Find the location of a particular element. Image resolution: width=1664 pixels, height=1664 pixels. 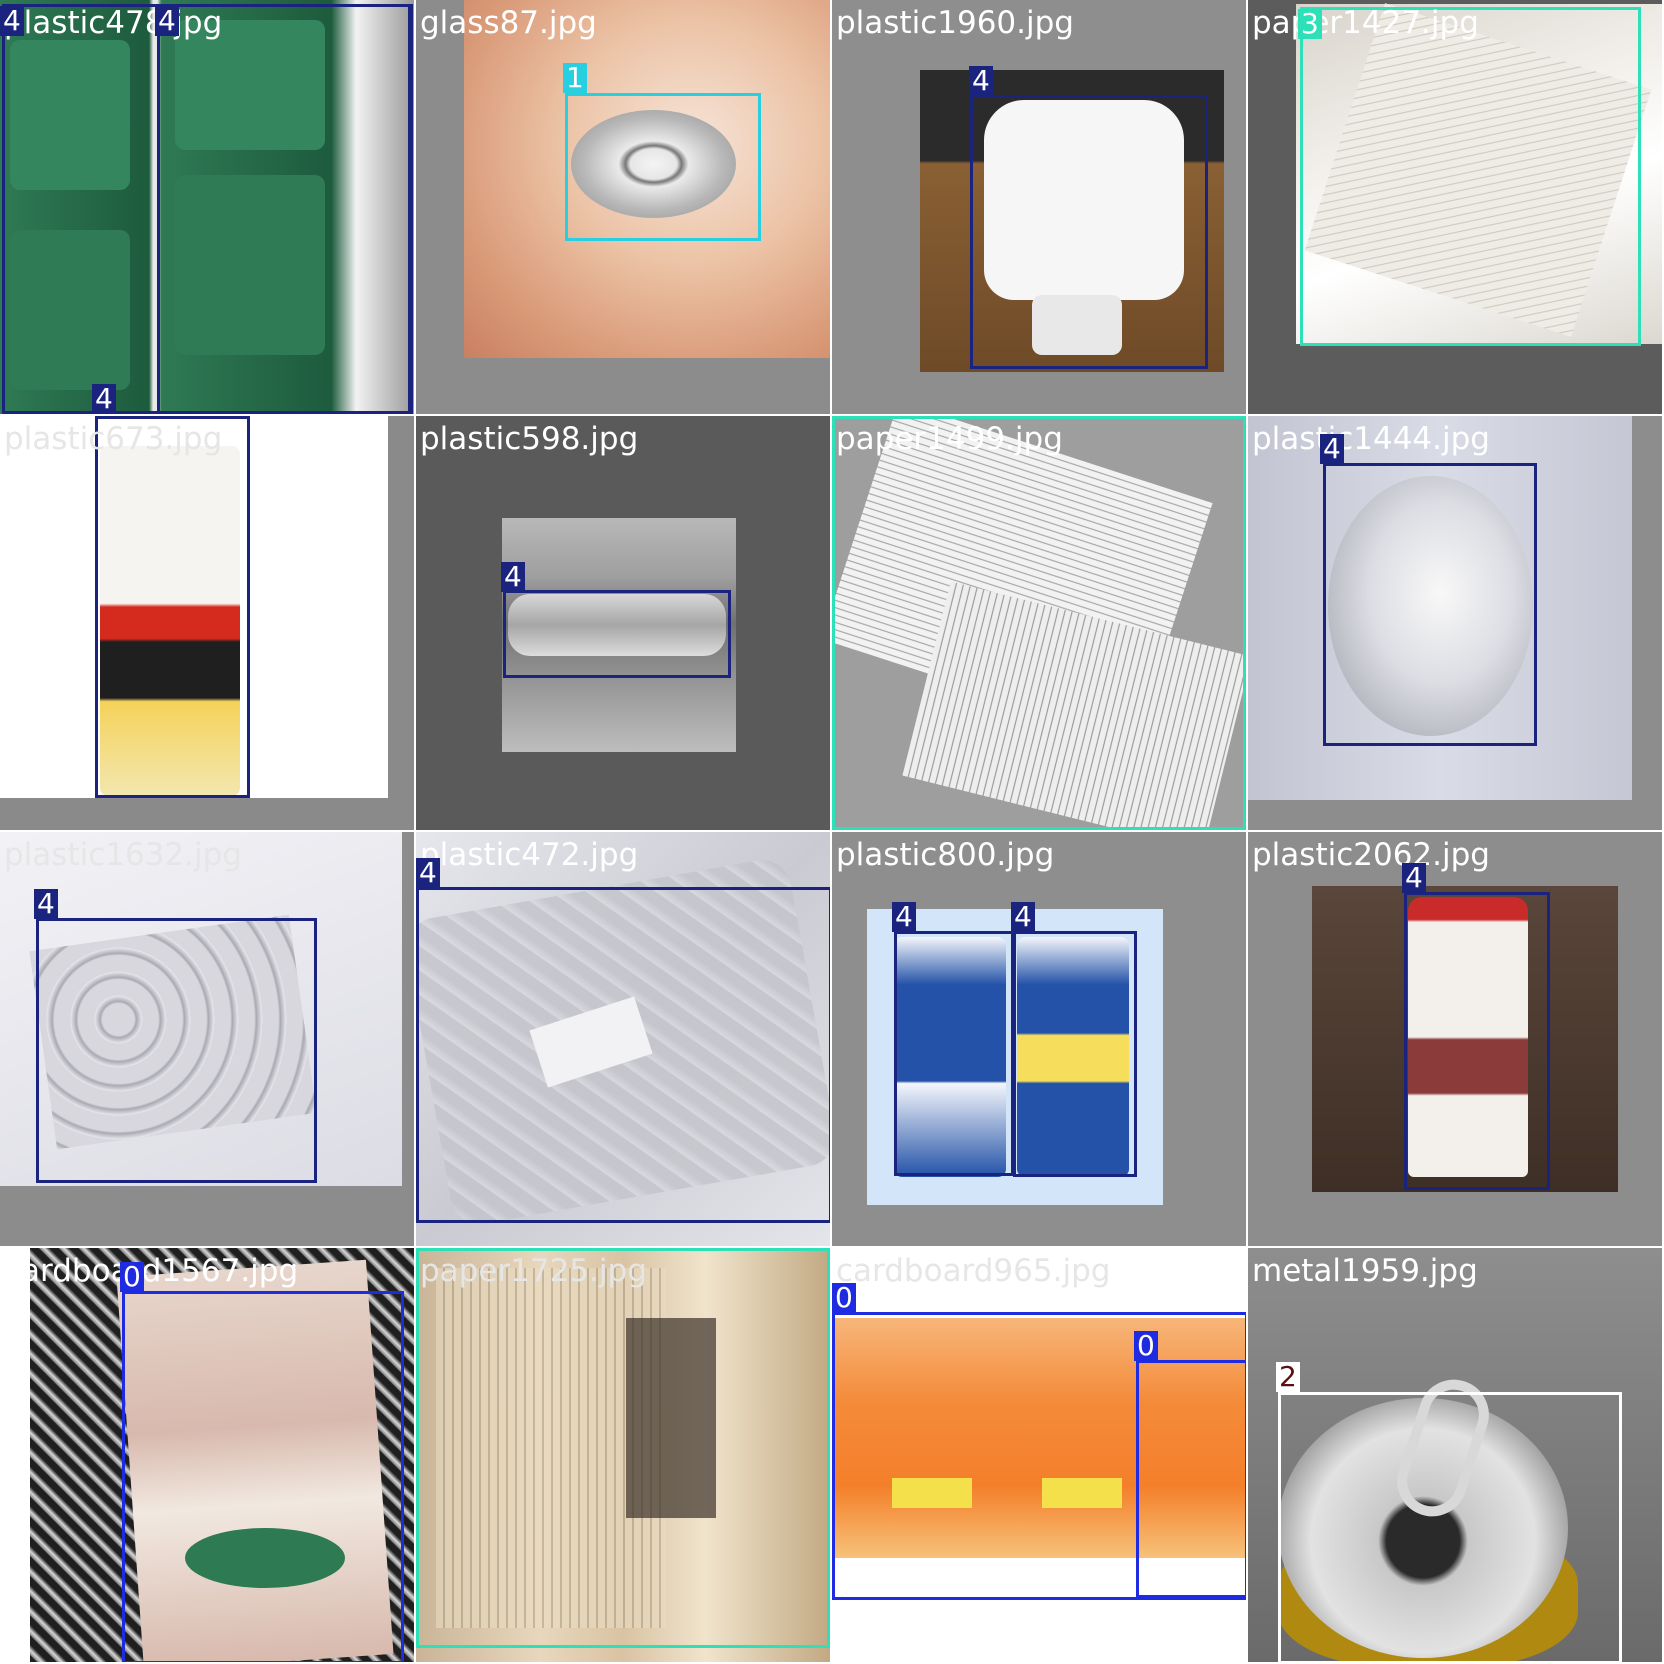

class-label: 3 is located at coordinates (1310, 24).